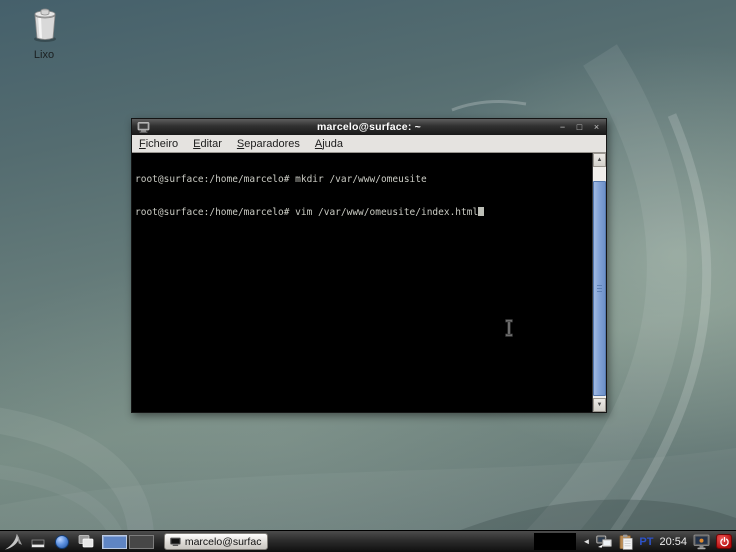  Describe the element at coordinates (44, 55) in the screenshot. I see `trash-label: Lixo` at that location.